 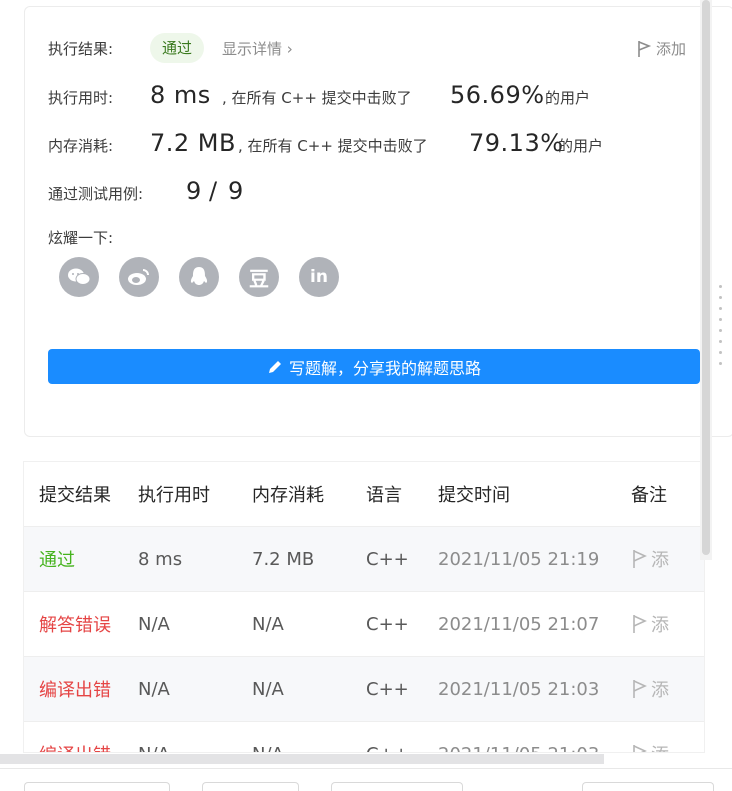 I want to click on memory-percent: 79.13%, so click(x=516, y=143).